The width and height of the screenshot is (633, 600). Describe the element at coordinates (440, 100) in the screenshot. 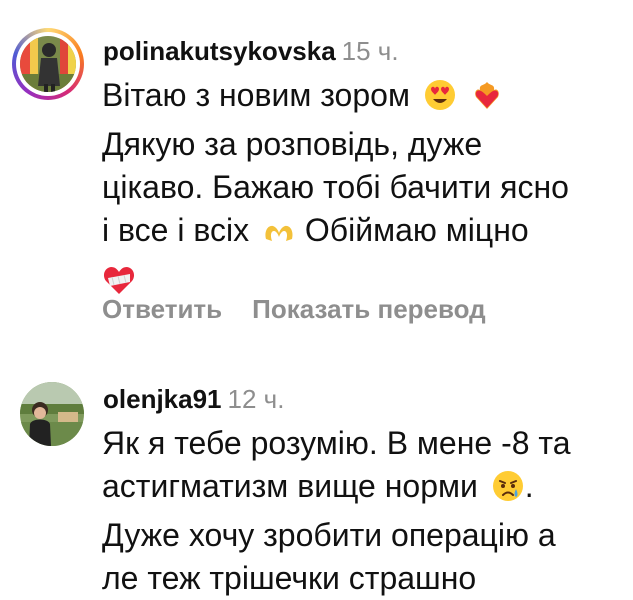

I see `heart-eyes-emoji-icon` at that location.